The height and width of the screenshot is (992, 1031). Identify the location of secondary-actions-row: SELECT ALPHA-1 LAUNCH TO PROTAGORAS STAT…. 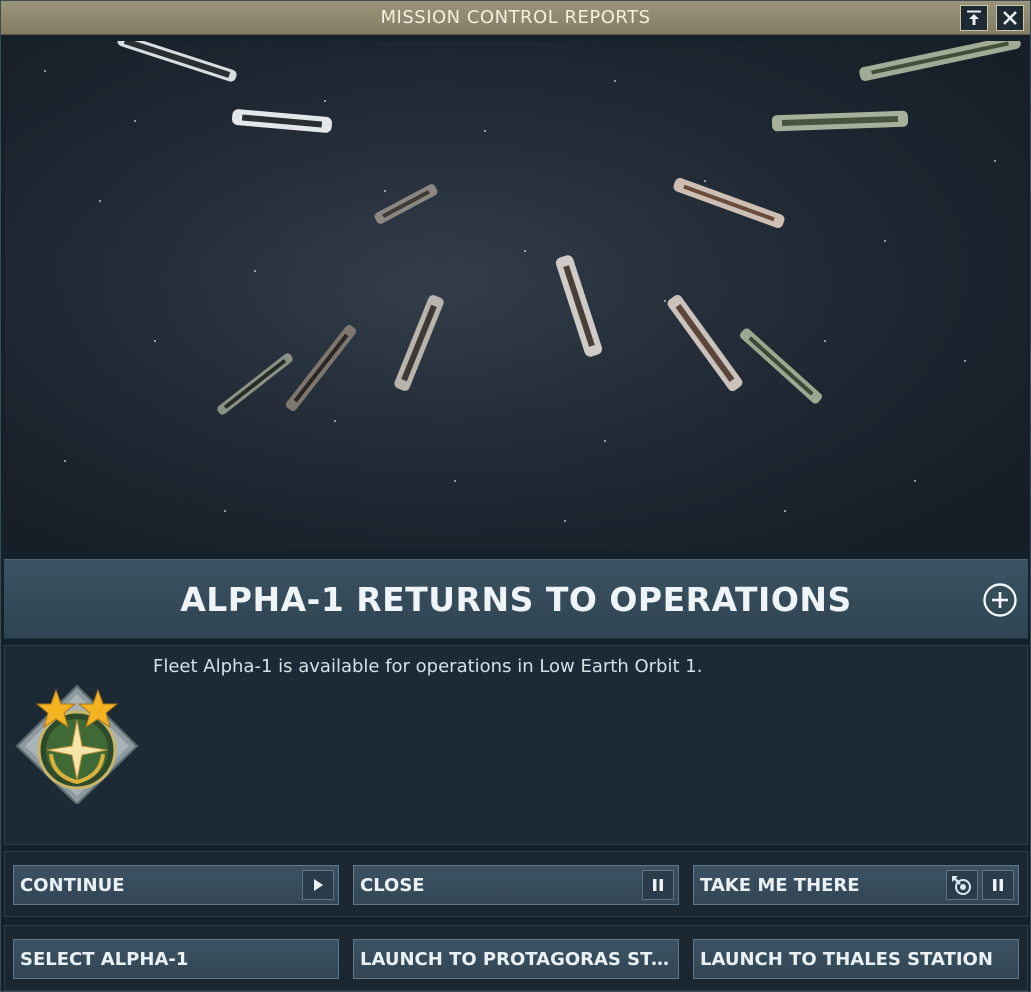
(516, 958).